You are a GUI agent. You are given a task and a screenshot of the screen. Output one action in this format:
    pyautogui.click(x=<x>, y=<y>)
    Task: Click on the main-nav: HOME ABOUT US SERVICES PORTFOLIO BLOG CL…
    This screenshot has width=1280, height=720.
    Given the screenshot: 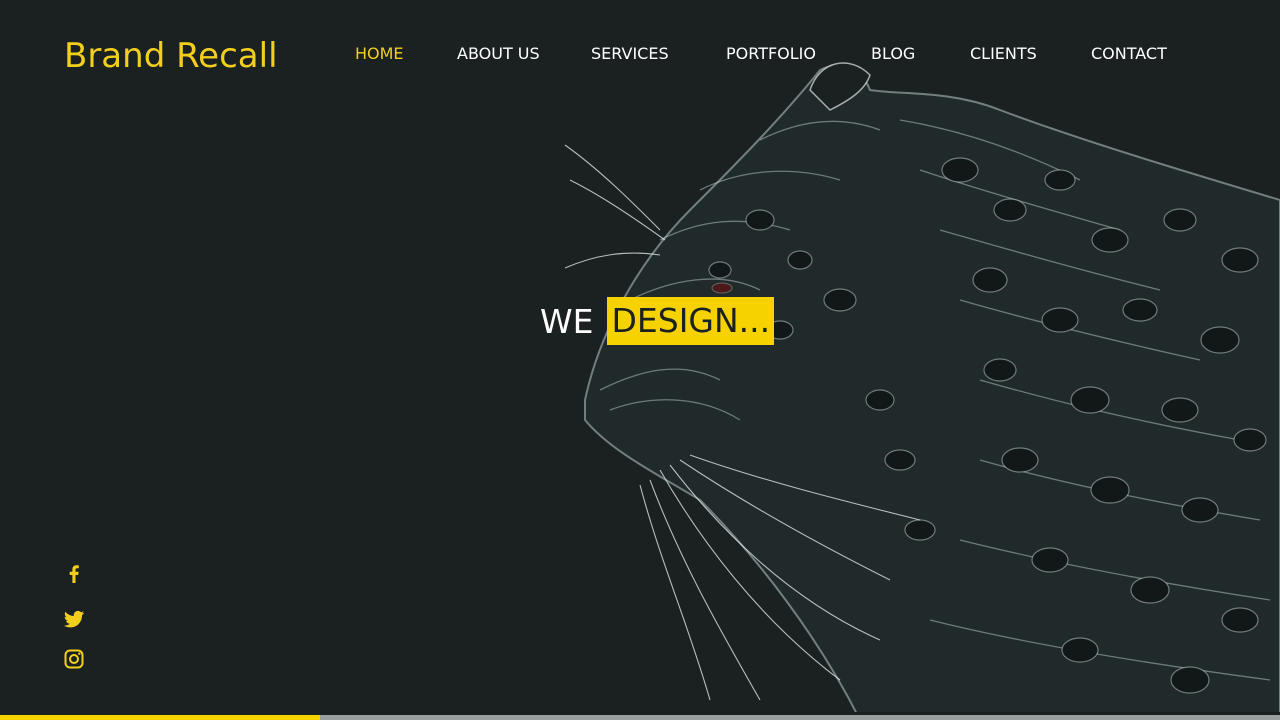 What is the action you would take?
    pyautogui.click(x=640, y=54)
    